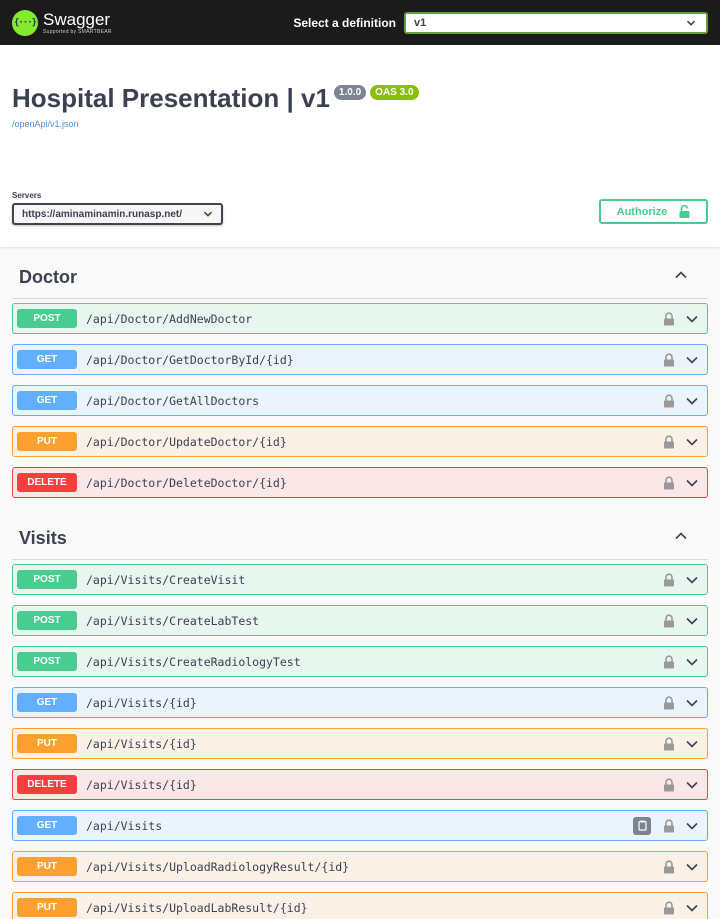 The height and width of the screenshot is (919, 720). Describe the element at coordinates (360, 620) in the screenshot. I see `operation-row: POST/api/Visits/CreateLabTest` at that location.